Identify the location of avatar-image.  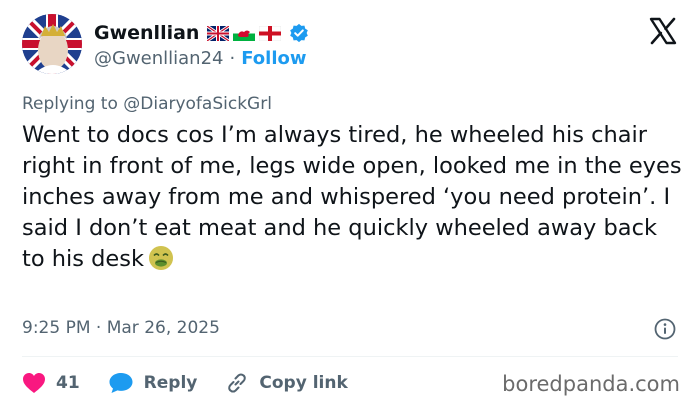
(52, 44).